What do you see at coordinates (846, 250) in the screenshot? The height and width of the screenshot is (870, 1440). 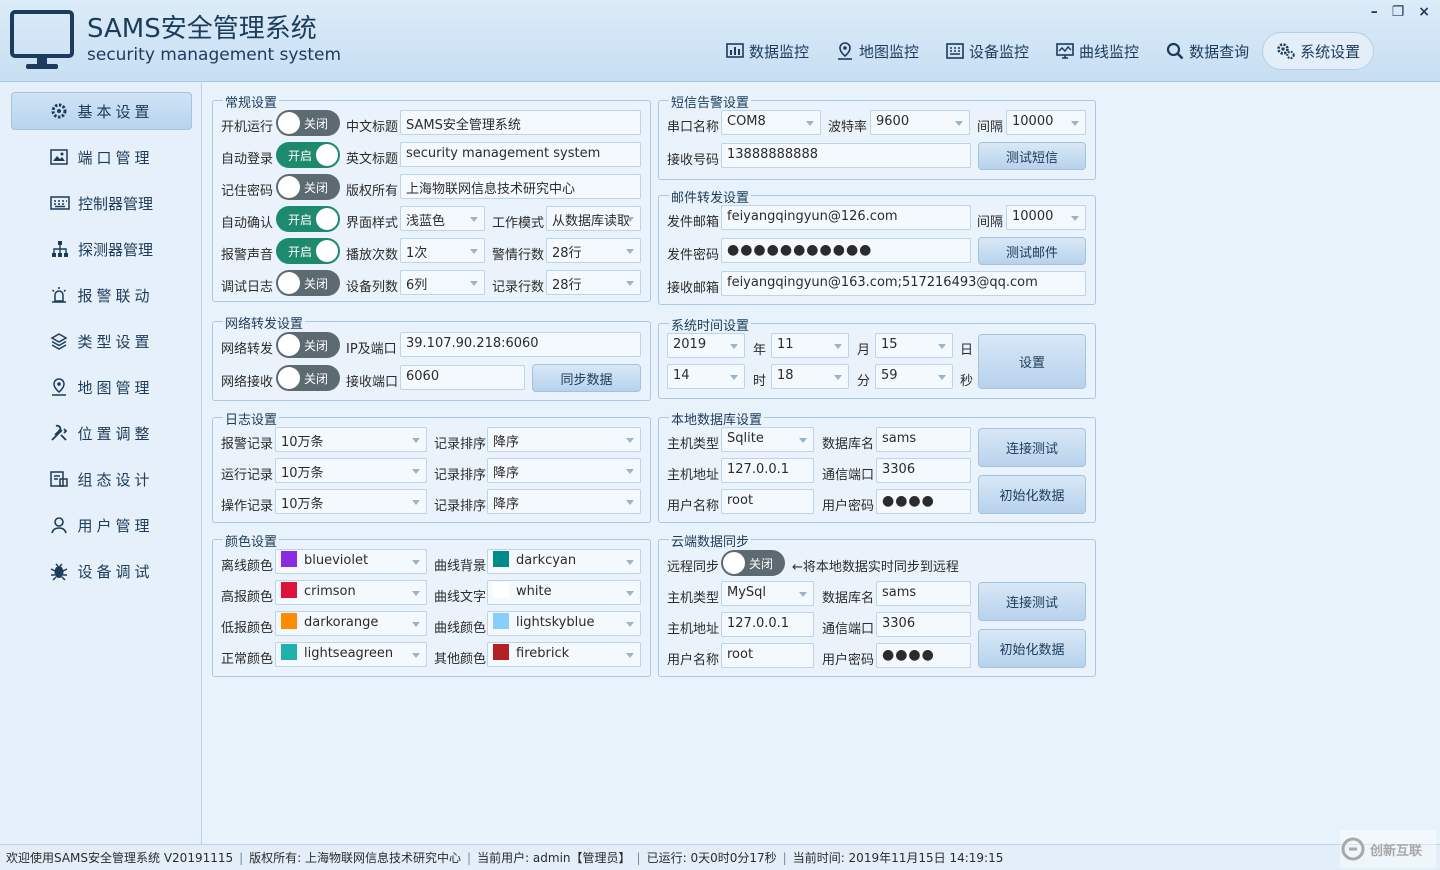 I see `sender-password-input: ●●●●●●●●●●●` at bounding box center [846, 250].